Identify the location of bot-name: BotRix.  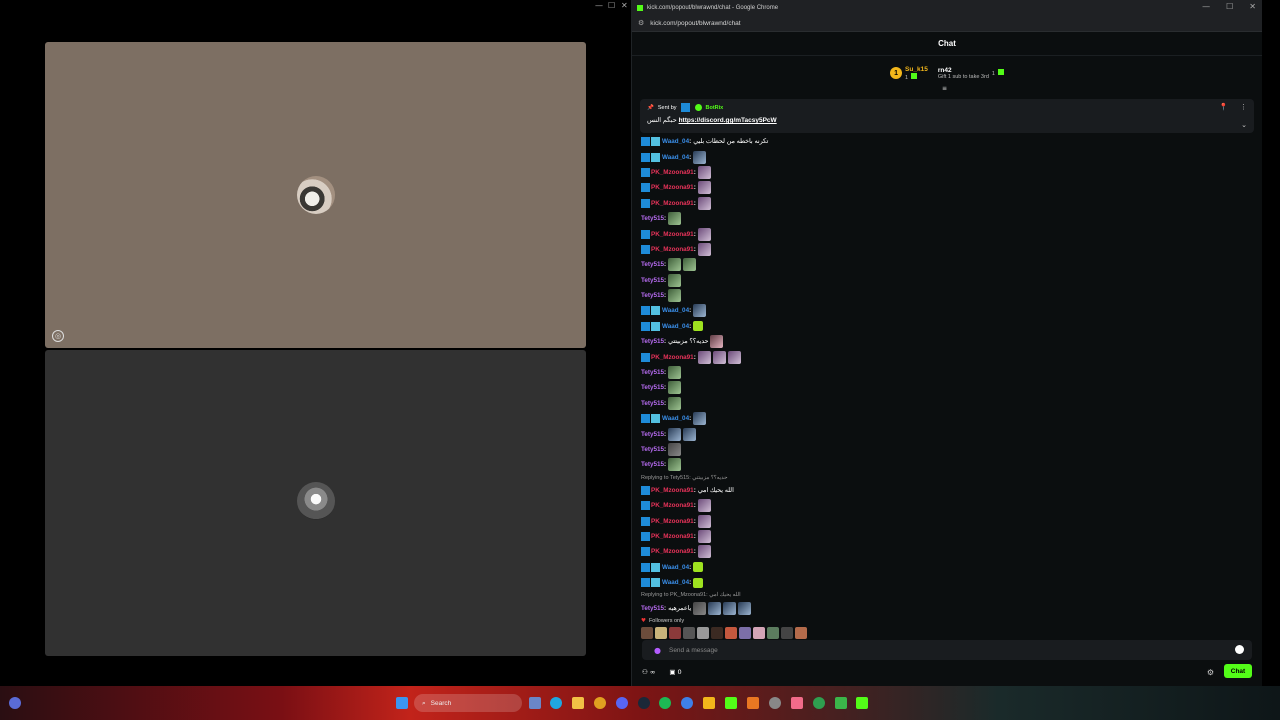
(715, 108).